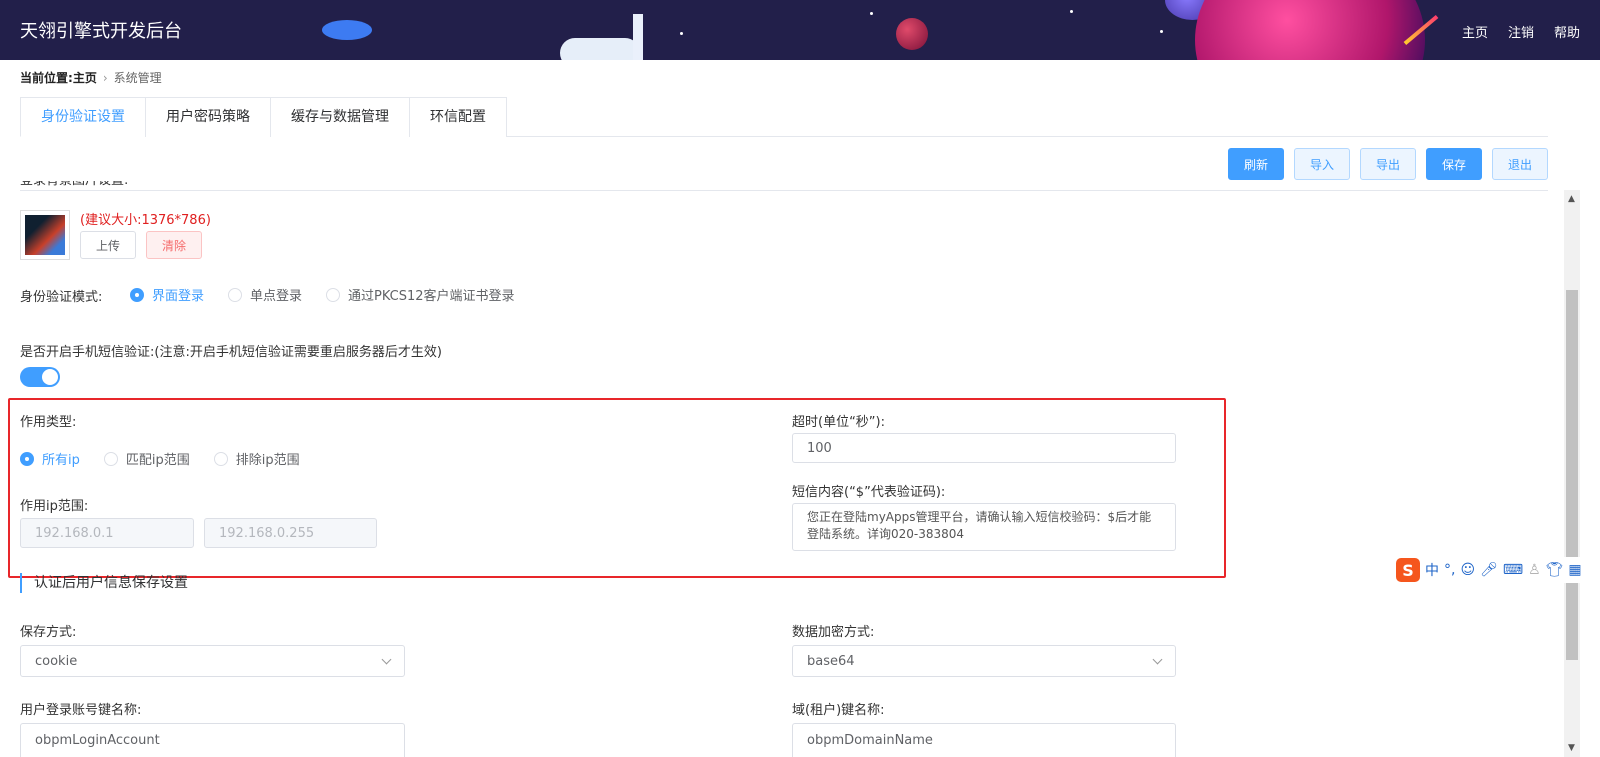  I want to click on keyboard-icon: ⌨, so click(1513, 570).